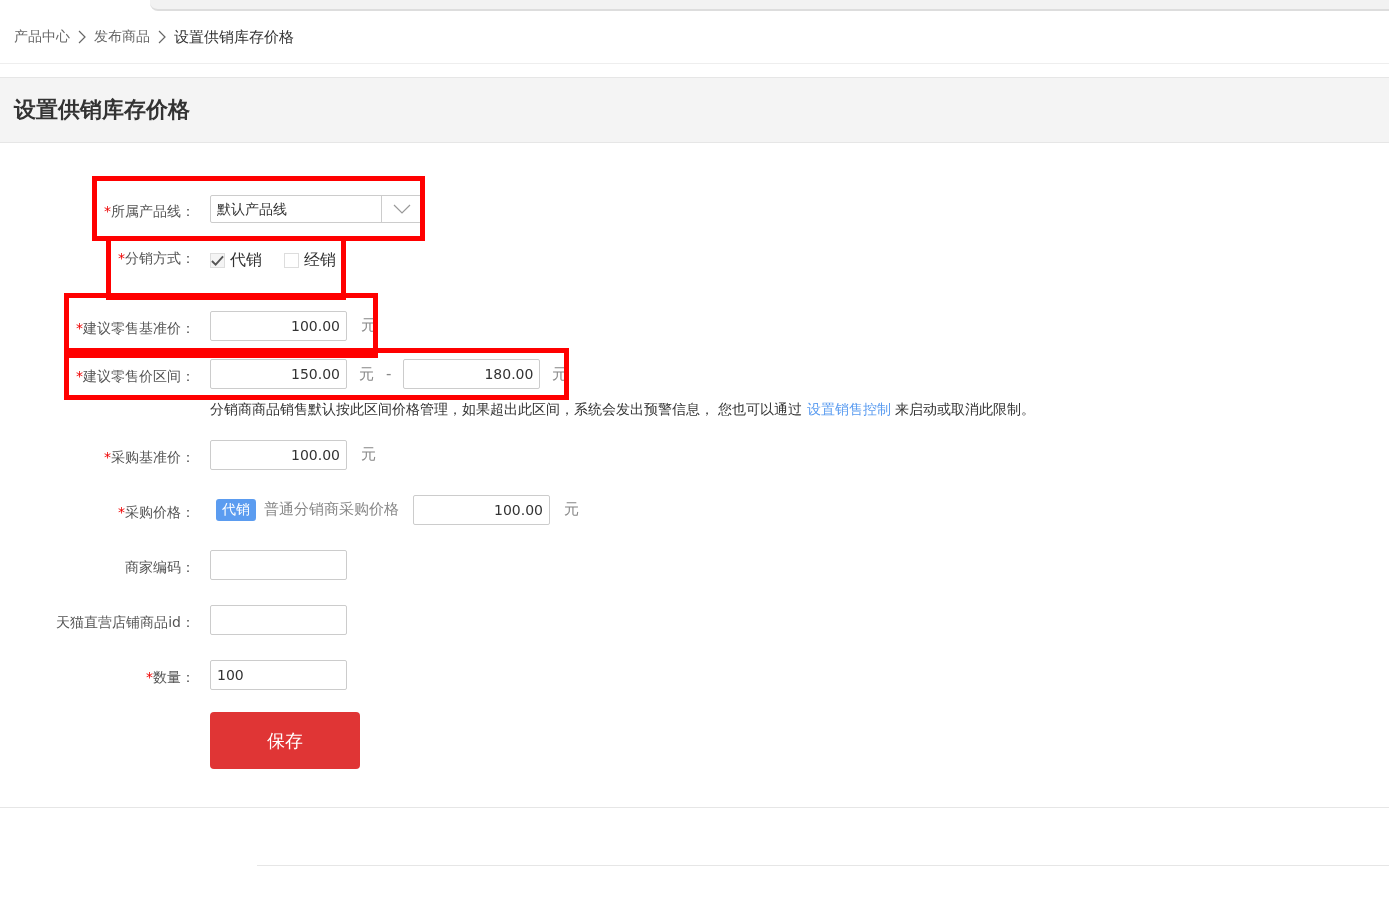 The height and width of the screenshot is (907, 1389). What do you see at coordinates (139, 377) in the screenshot?
I see `field-label: 建议零售价区间：` at bounding box center [139, 377].